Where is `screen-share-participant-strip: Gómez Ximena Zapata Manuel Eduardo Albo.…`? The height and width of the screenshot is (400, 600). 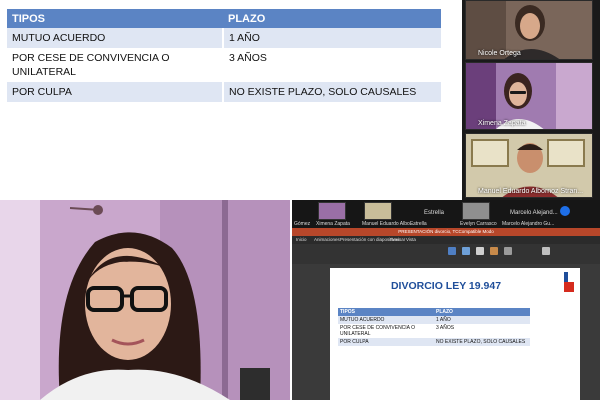
screen-share-participant-strip: Gómez Ximena Zapata Manuel Eduardo Albo.… is located at coordinates (446, 214).